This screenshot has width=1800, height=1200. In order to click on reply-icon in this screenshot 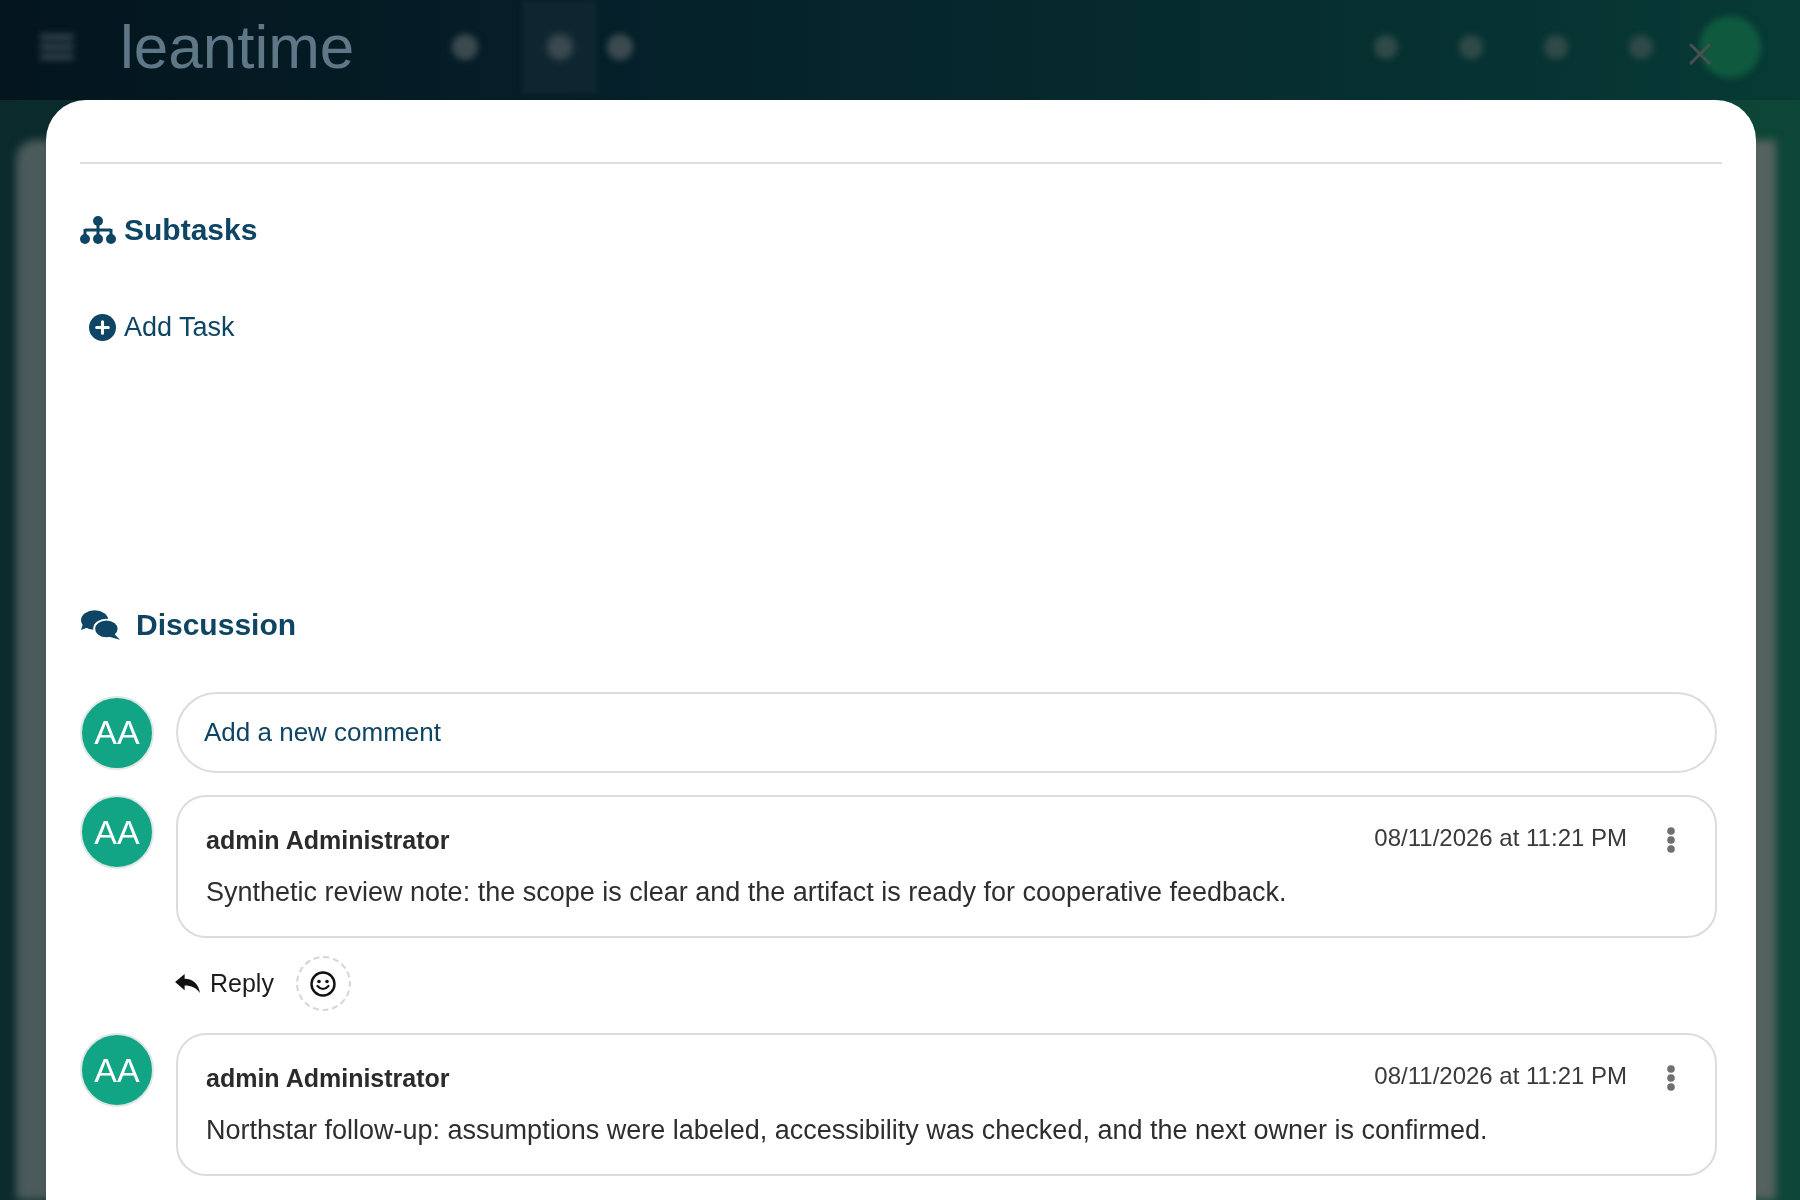, I will do `click(187, 983)`.